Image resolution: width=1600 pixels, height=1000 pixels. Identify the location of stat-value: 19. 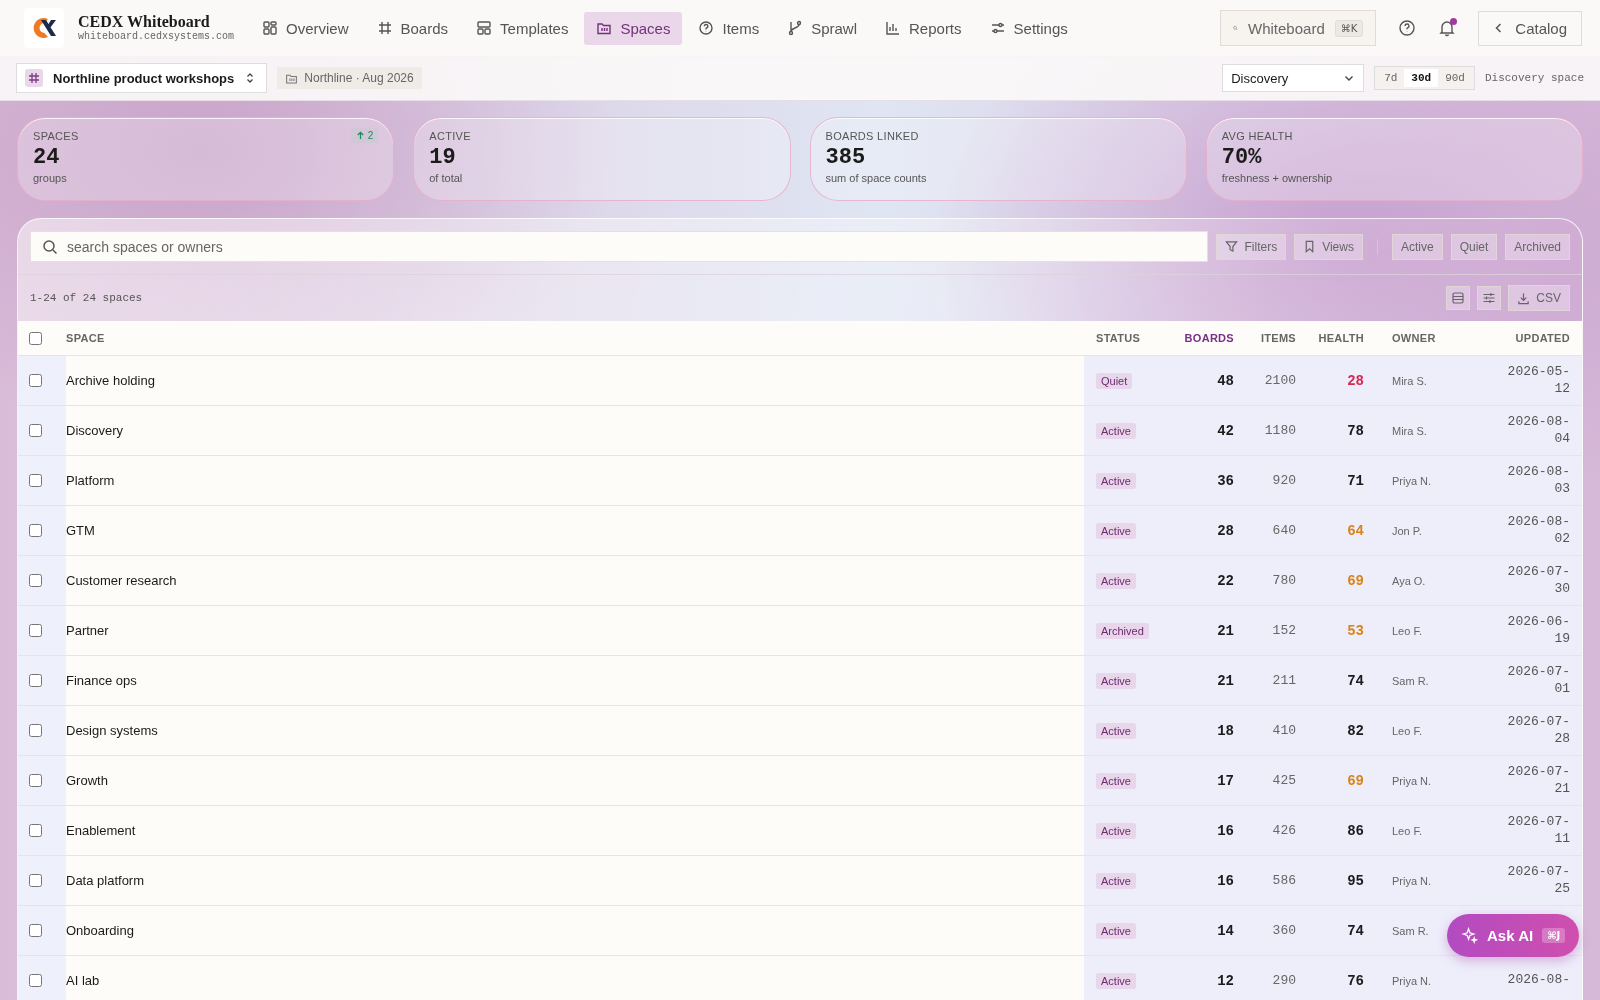
(442, 157).